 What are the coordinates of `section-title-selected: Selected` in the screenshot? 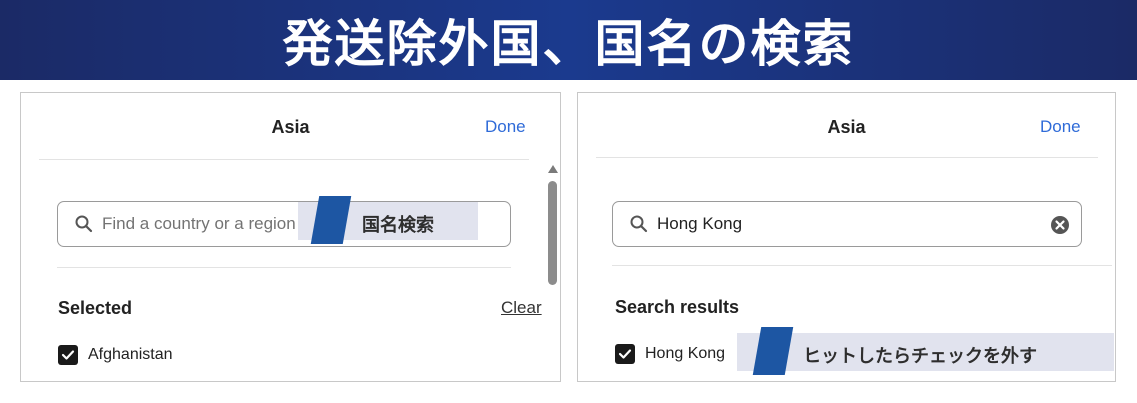 It's located at (95, 308).